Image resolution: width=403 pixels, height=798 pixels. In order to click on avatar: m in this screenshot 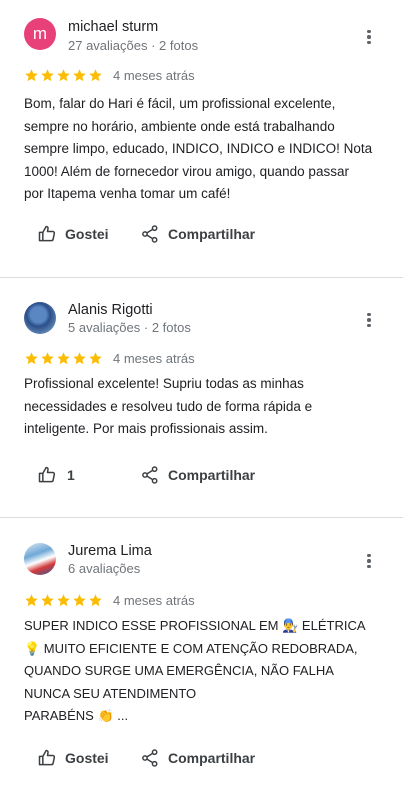, I will do `click(40, 34)`.